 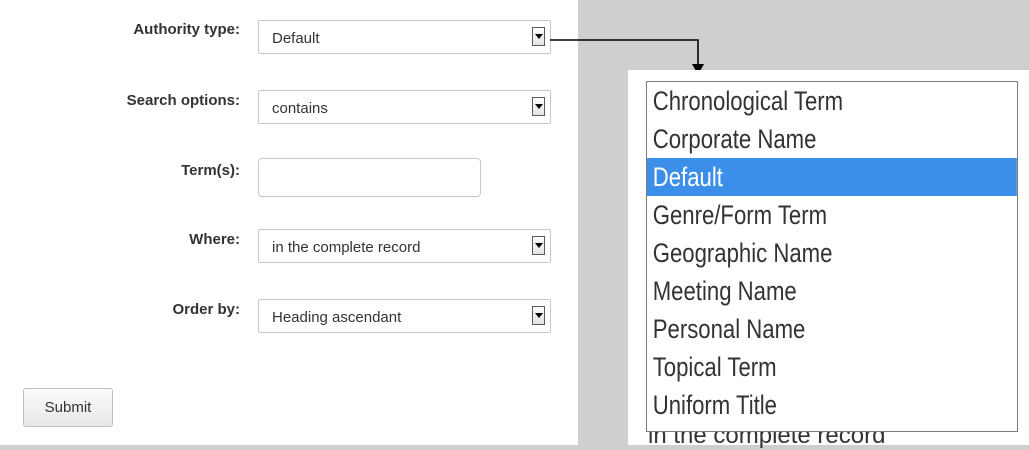 I want to click on dropdown-option: Uniform Title, so click(x=798, y=405).